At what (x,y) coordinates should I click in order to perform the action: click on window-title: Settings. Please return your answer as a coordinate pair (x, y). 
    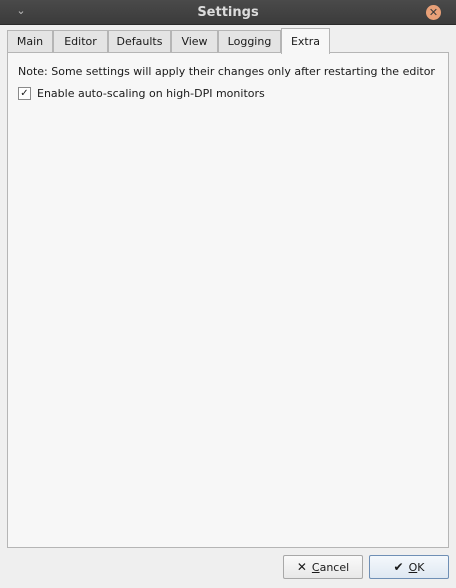
    Looking at the image, I should click on (228, 12).